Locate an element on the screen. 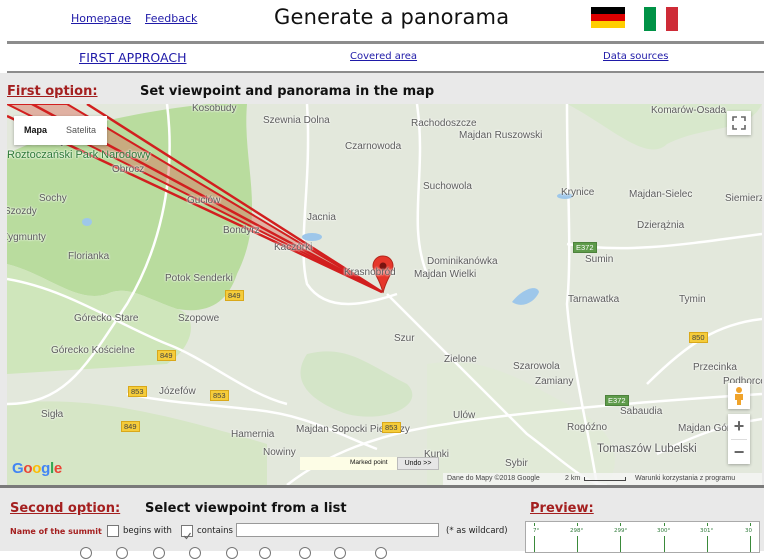  contains-checkbox is located at coordinates (187, 532).